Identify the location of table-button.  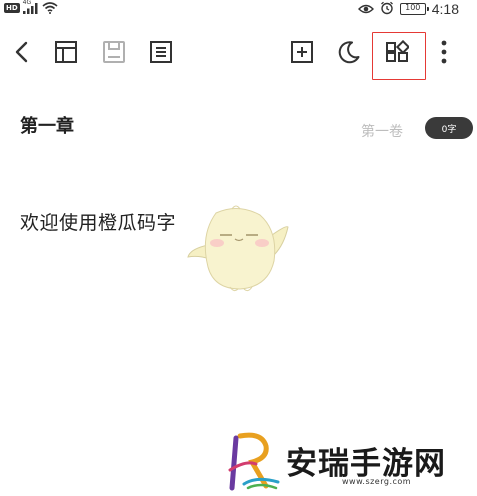
(66, 54).